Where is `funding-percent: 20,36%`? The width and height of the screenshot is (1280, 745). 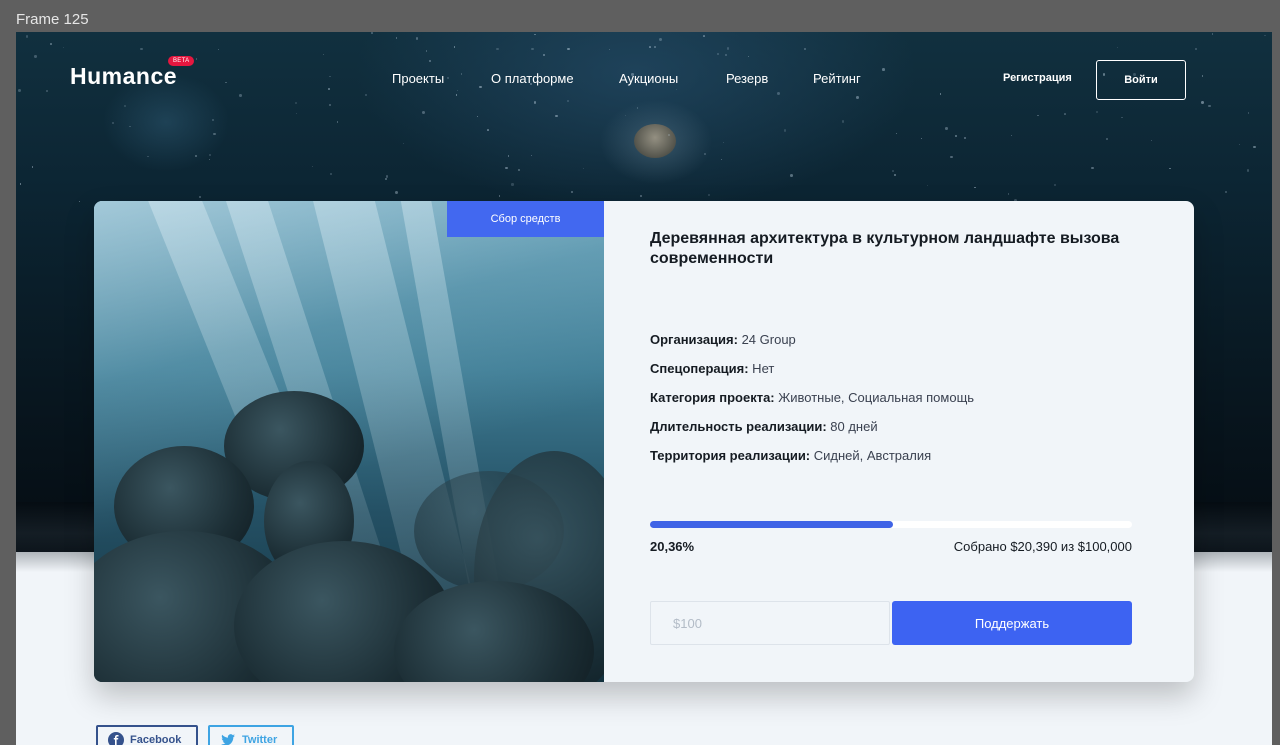 funding-percent: 20,36% is located at coordinates (672, 546).